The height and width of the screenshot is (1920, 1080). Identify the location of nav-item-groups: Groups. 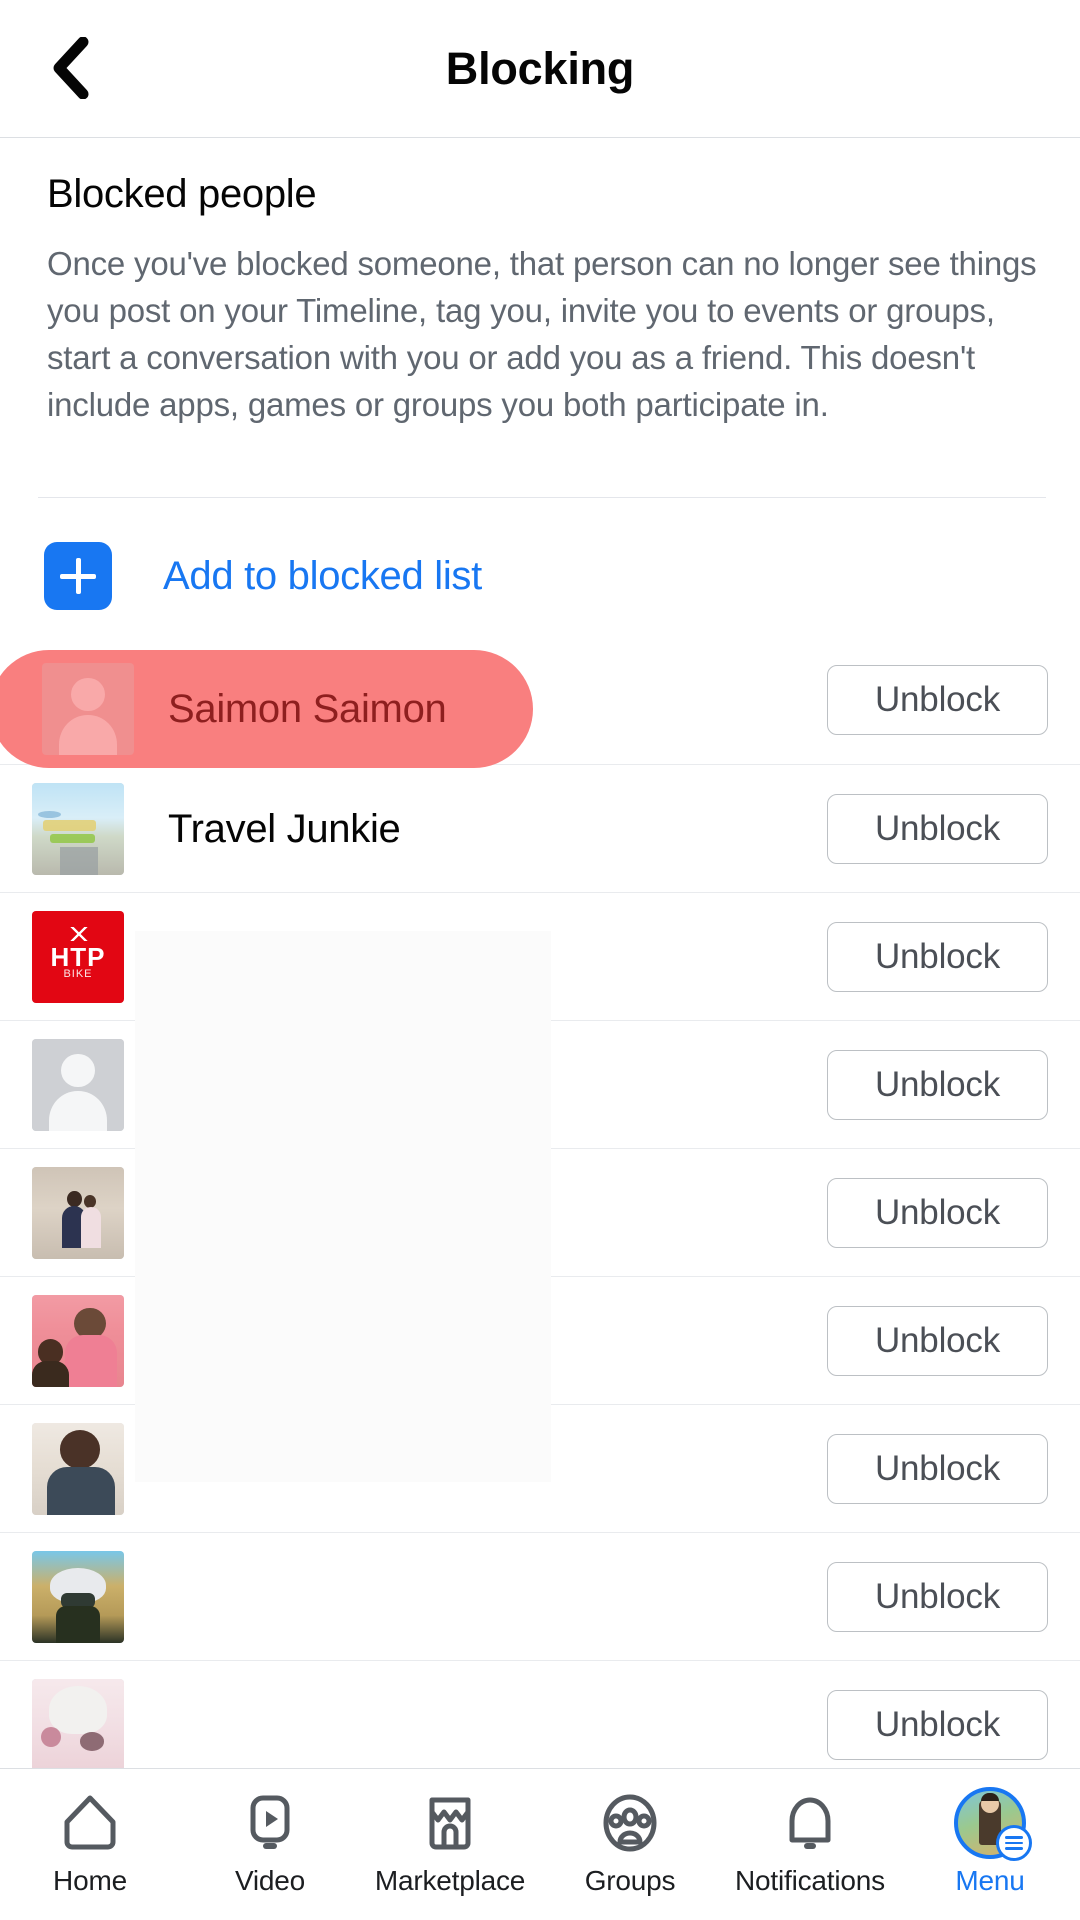
(630, 1844).